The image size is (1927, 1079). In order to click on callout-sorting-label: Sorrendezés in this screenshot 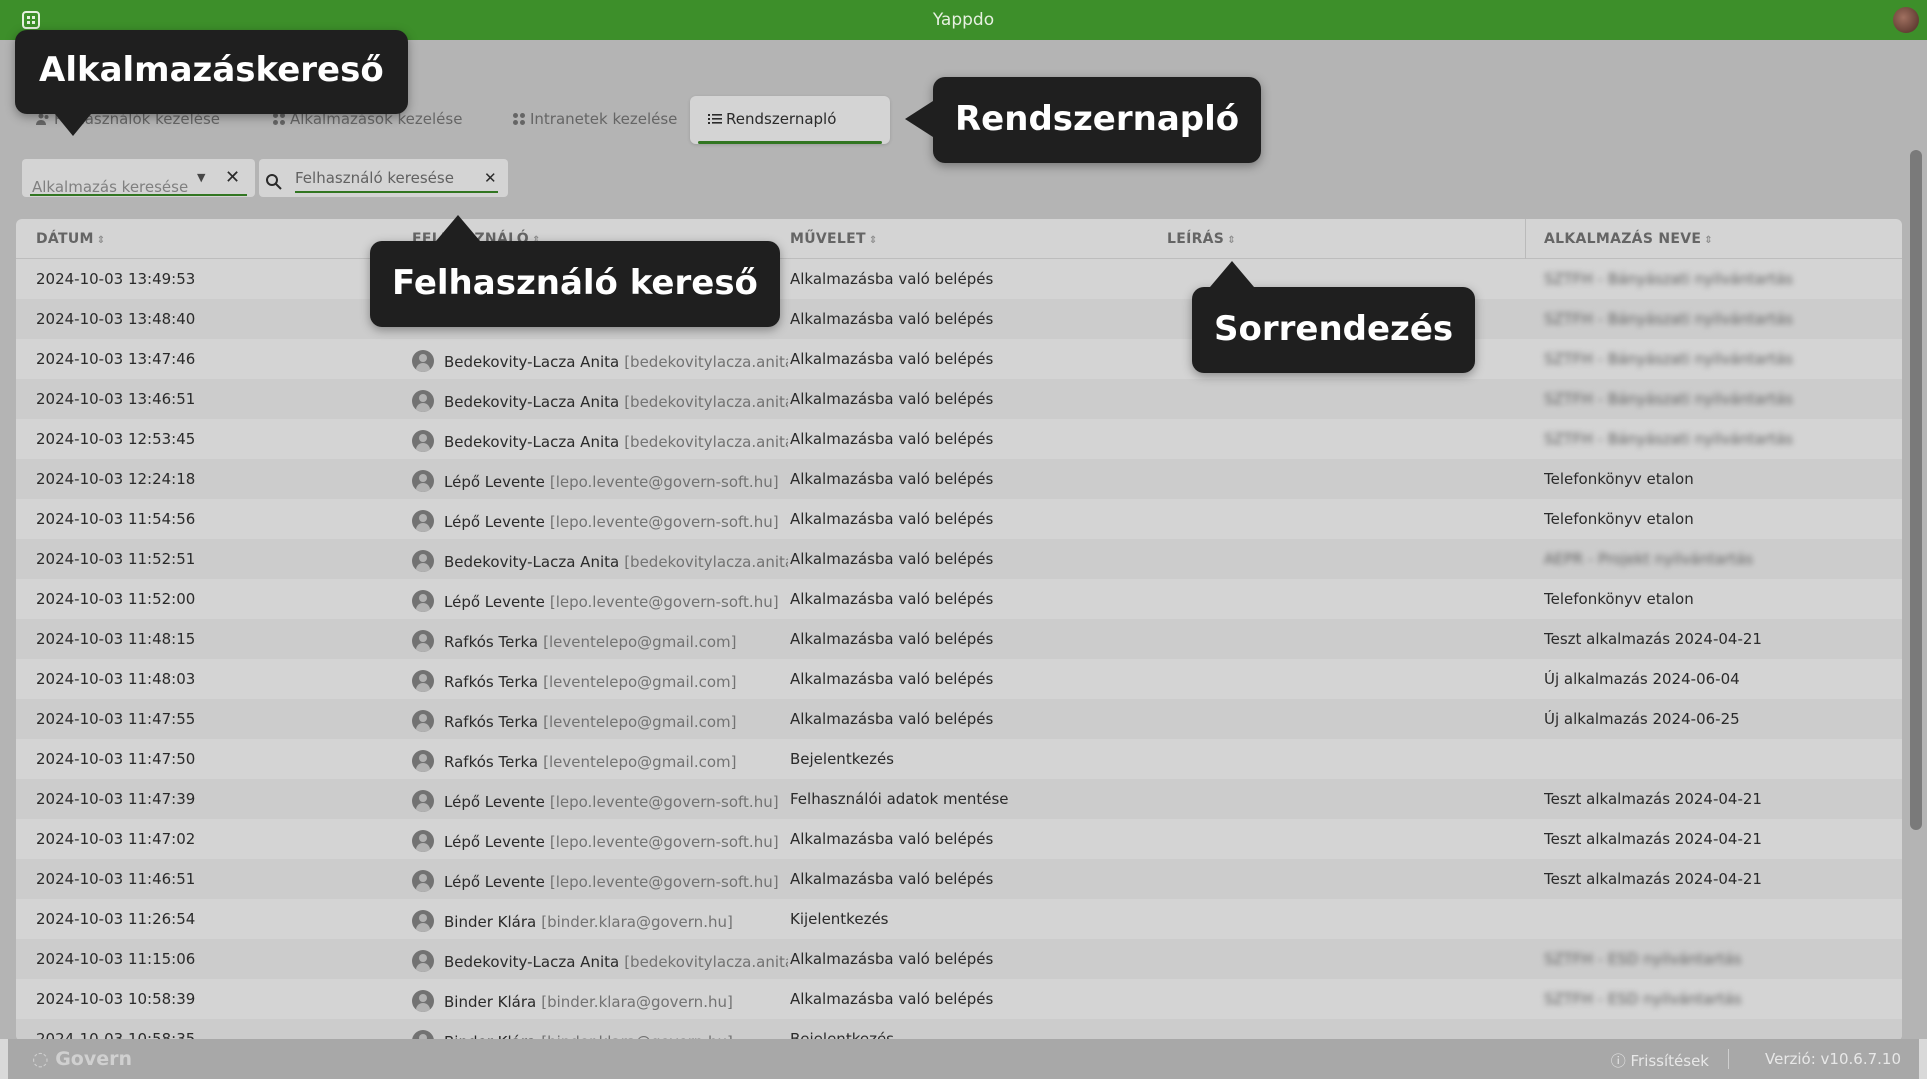, I will do `click(1334, 329)`.